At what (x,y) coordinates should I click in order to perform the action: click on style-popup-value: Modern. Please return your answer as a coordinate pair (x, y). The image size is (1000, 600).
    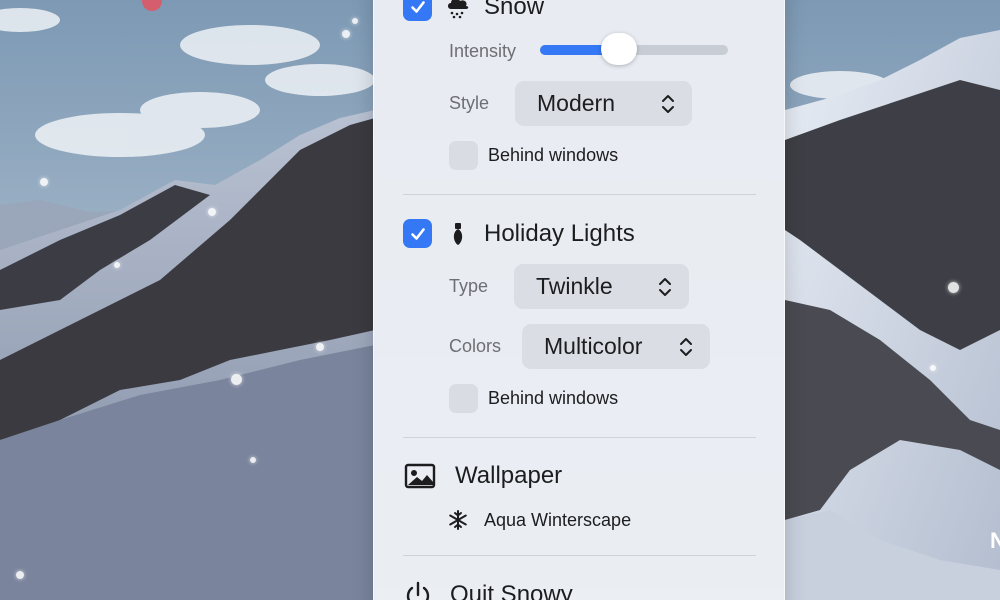
    Looking at the image, I should click on (576, 103).